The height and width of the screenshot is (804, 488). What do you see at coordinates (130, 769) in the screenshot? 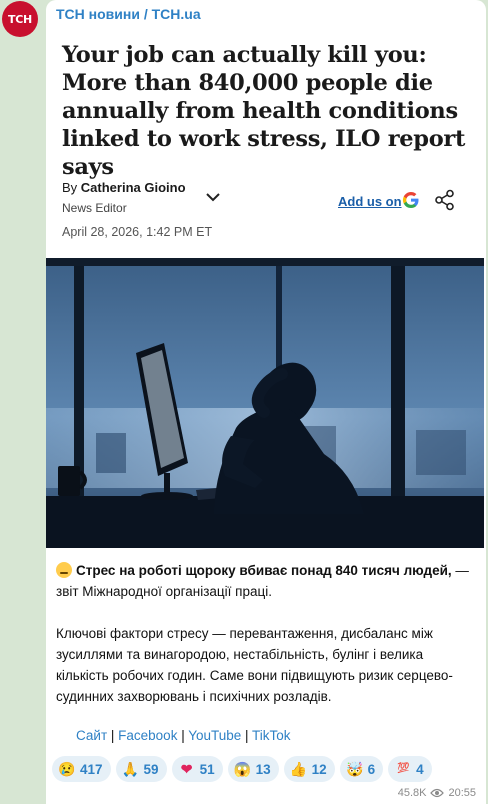
I see `folded-hands-icon: 🙏` at bounding box center [130, 769].